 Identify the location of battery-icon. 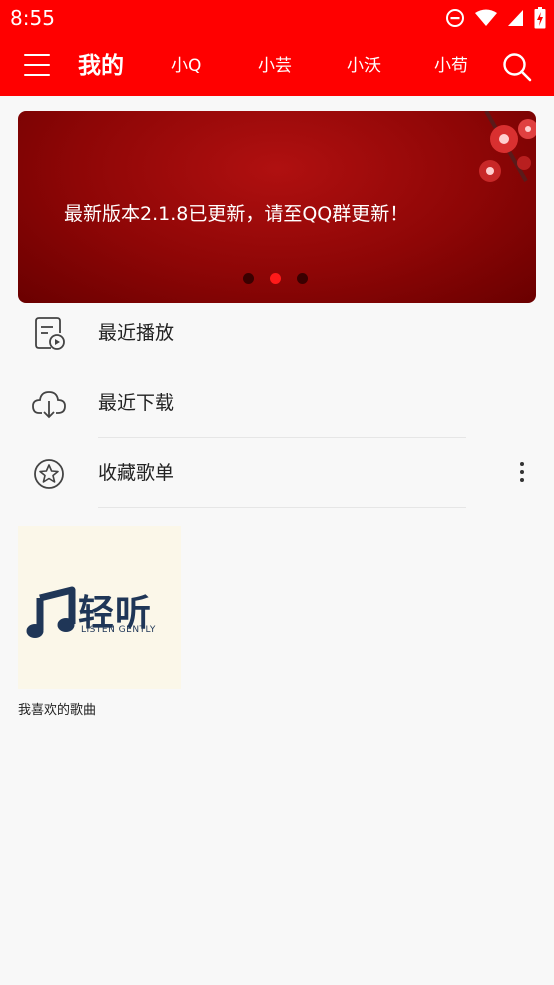
(540, 18).